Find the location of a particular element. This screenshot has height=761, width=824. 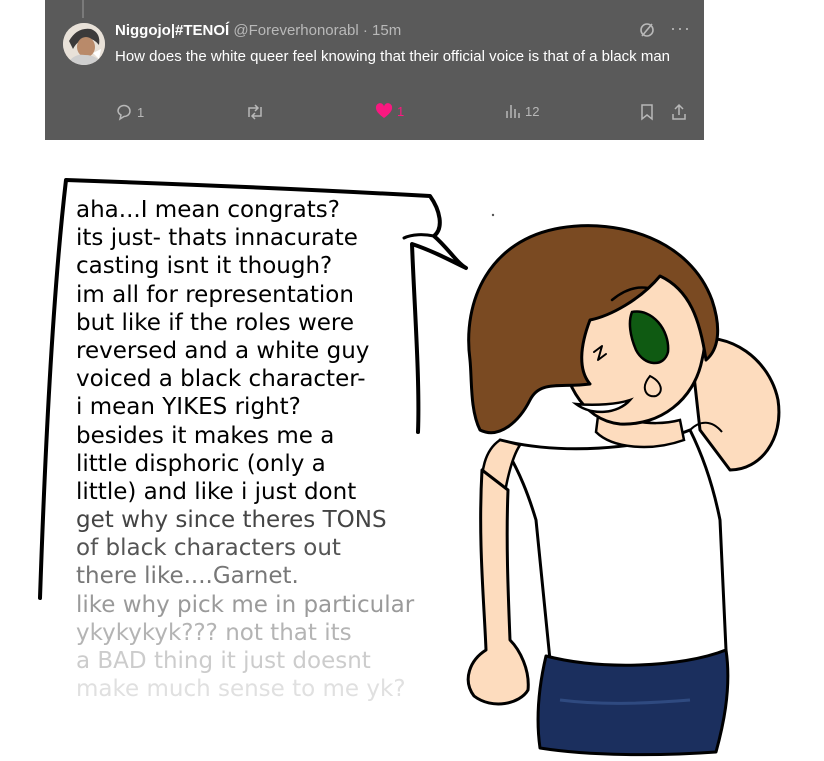

speech-line: i mean YIKES right? is located at coordinates (188, 407).